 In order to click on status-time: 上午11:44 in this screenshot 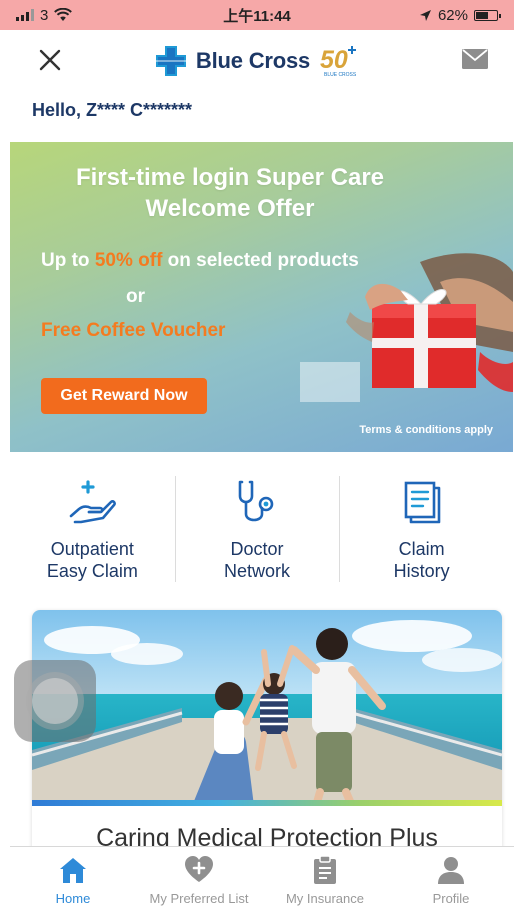, I will do `click(257, 16)`.